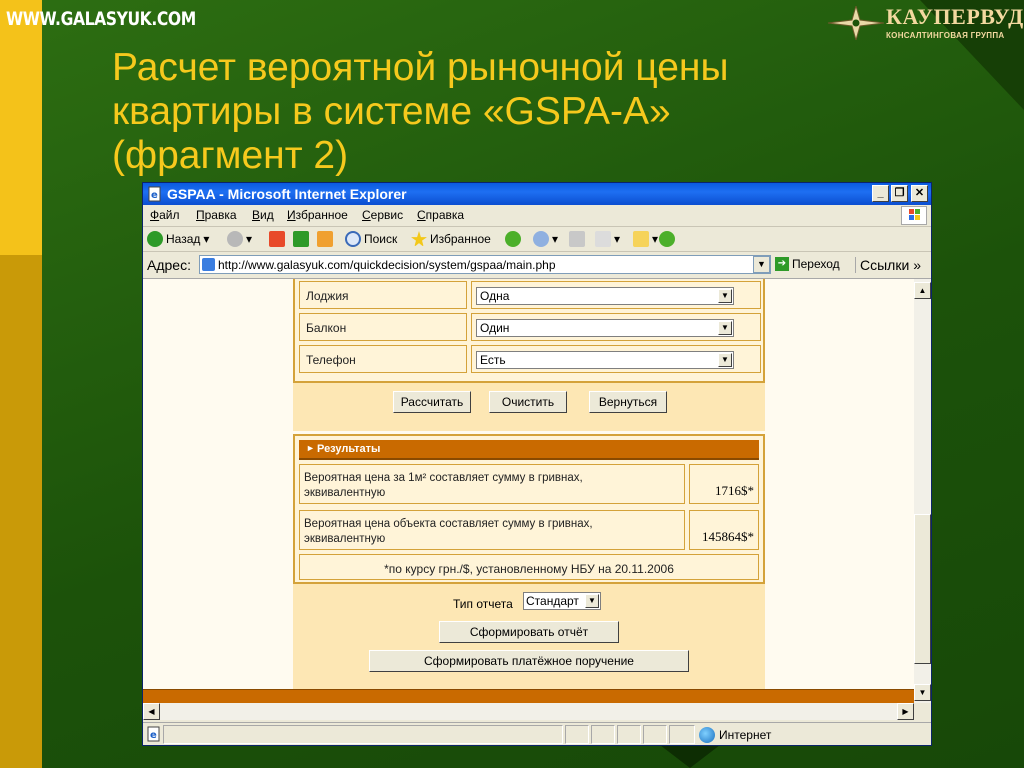  Describe the element at coordinates (216, 215) in the screenshot. I see `menu-edit: Правка` at that location.